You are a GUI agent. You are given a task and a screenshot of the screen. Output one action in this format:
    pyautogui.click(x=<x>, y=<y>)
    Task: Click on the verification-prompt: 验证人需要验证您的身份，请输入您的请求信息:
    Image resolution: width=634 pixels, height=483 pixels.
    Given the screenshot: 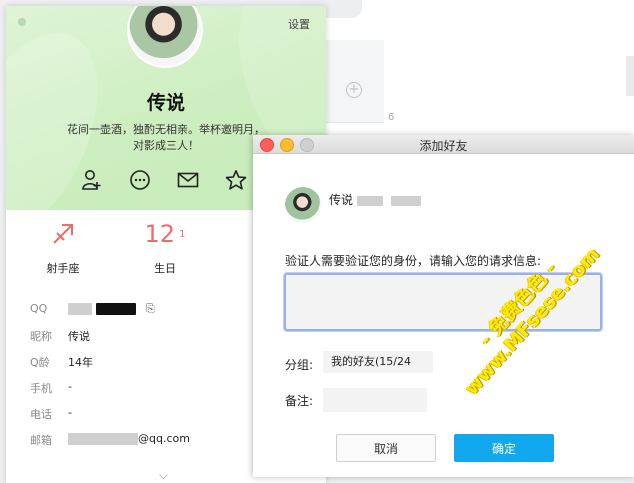 What is the action you would take?
    pyautogui.click(x=413, y=261)
    